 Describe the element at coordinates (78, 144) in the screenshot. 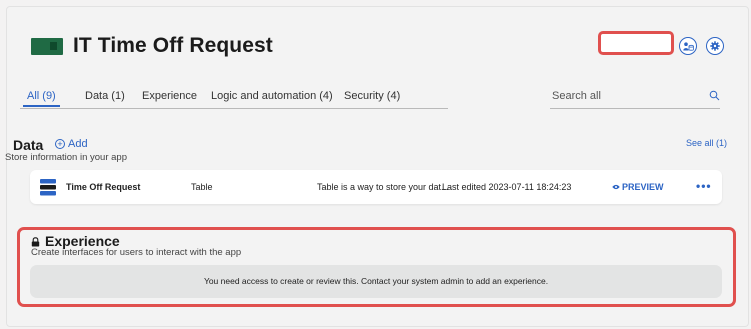

I see `add-label: Add` at that location.